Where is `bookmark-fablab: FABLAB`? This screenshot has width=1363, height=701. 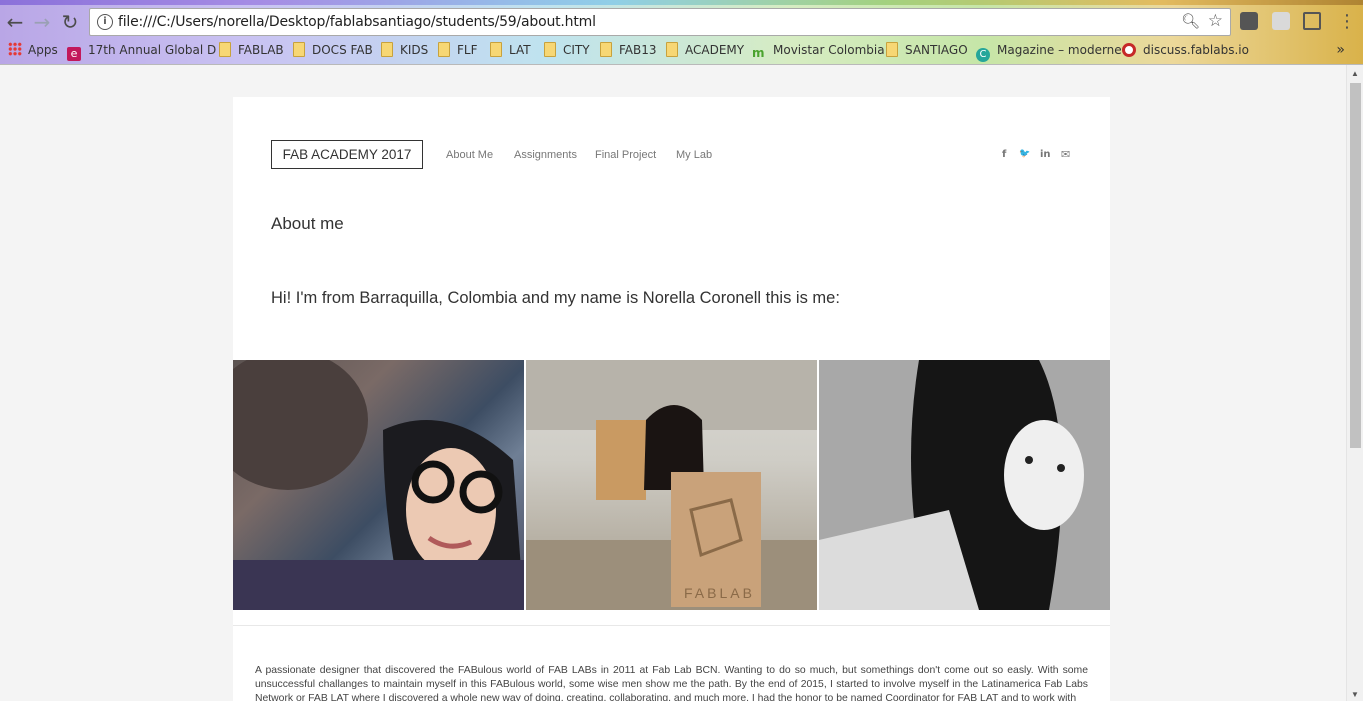
bookmark-fablab: FABLAB is located at coordinates (251, 51).